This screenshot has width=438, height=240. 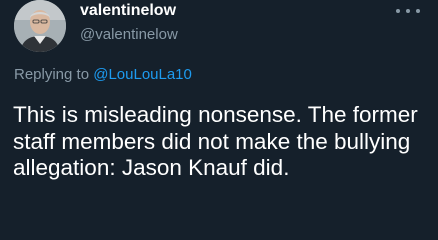 What do you see at coordinates (142, 74) in the screenshot?
I see `replying-mention-link: @LouLouLa10` at bounding box center [142, 74].